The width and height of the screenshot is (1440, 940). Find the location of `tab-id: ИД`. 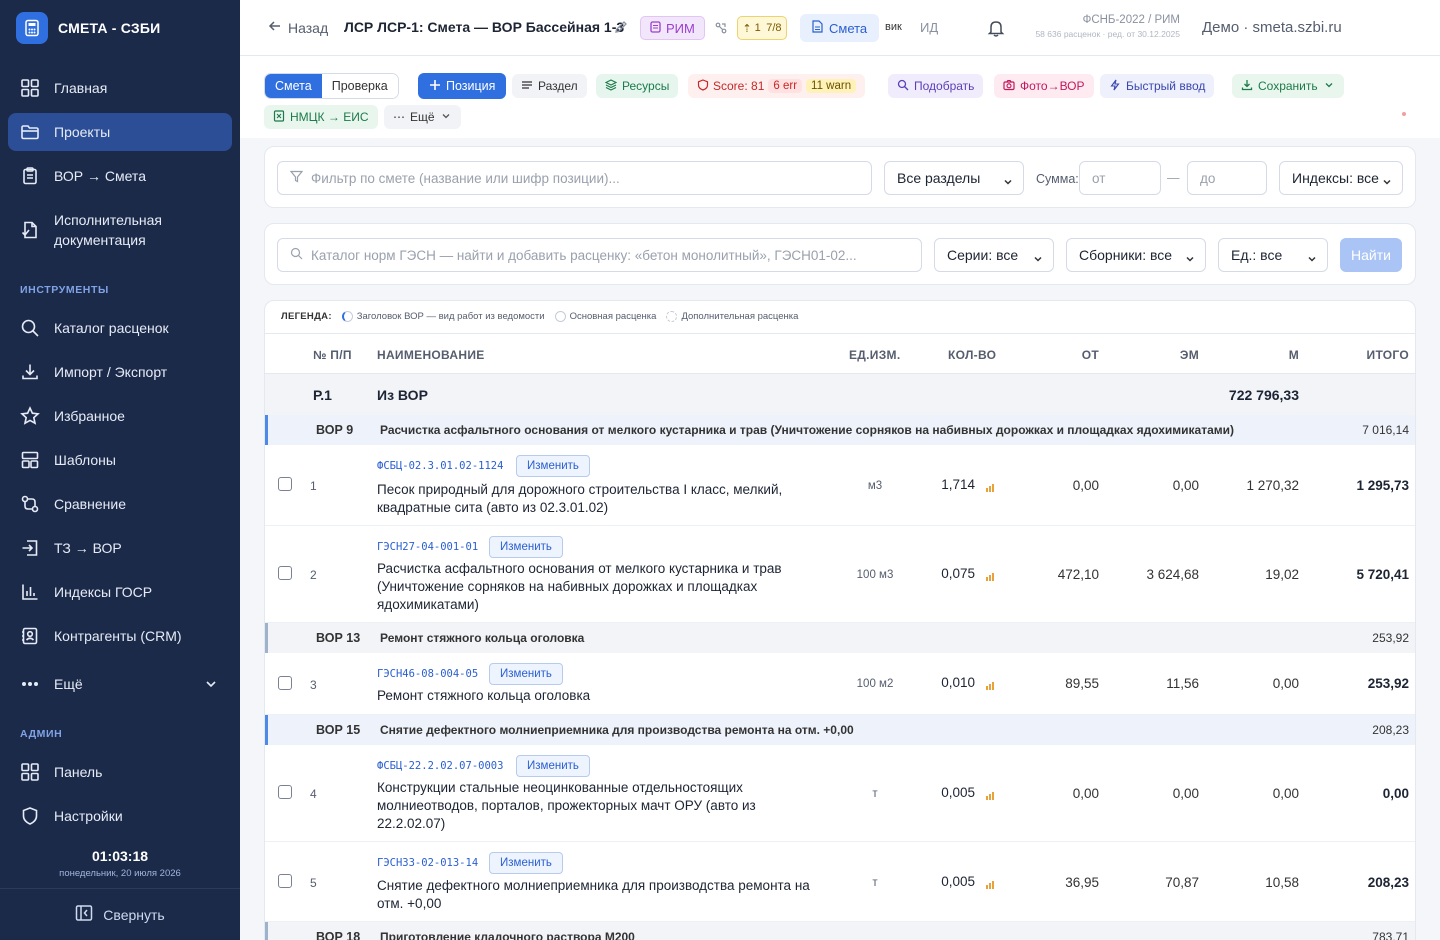

tab-id: ИД is located at coordinates (929, 27).